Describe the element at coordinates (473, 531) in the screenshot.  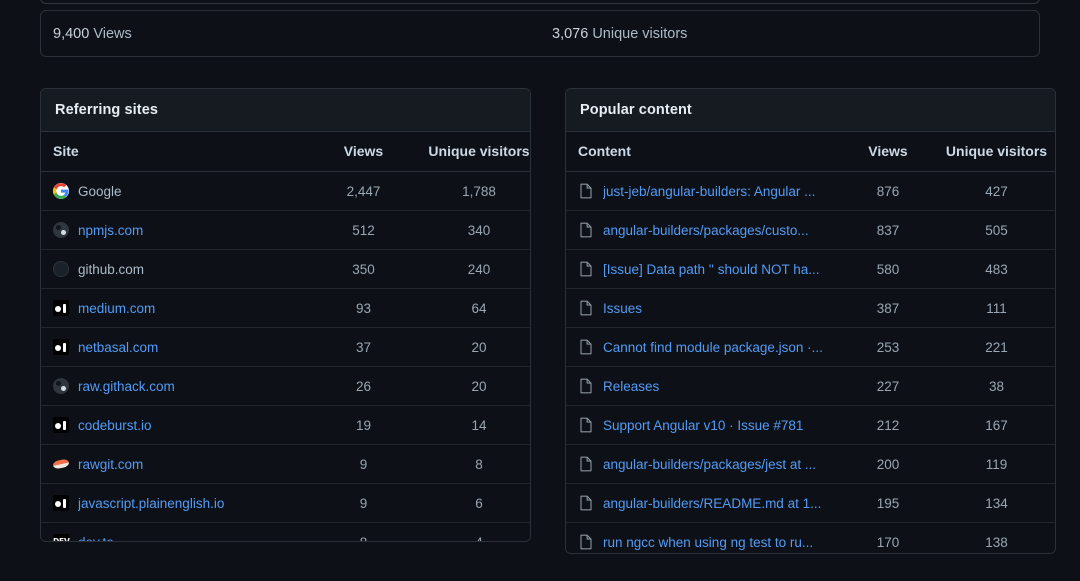
I see `unique-visitors-value: 4` at that location.